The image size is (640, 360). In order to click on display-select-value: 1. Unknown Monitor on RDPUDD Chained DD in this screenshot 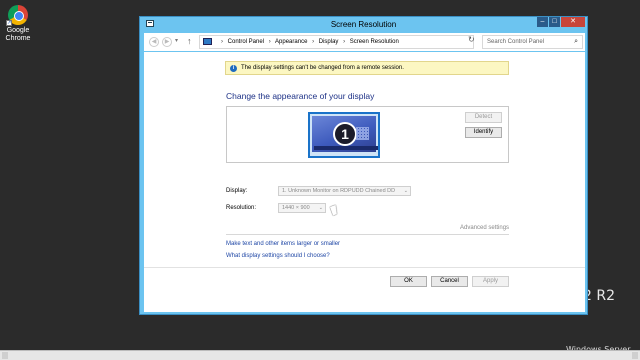, I will do `click(339, 191)`.